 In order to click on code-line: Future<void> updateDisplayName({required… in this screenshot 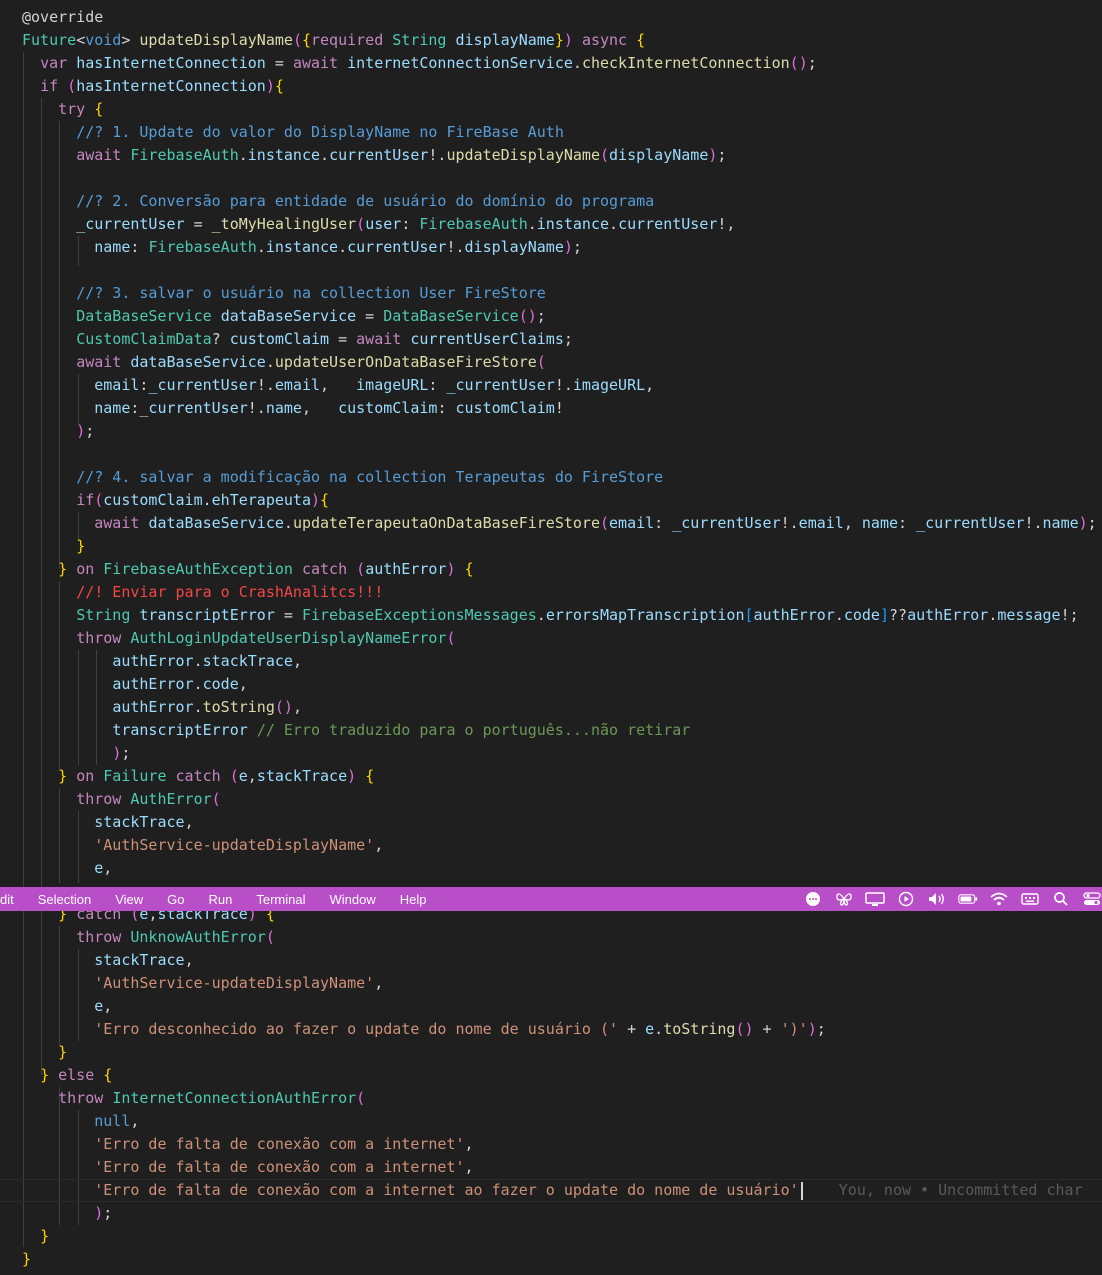, I will do `click(562, 40)`.